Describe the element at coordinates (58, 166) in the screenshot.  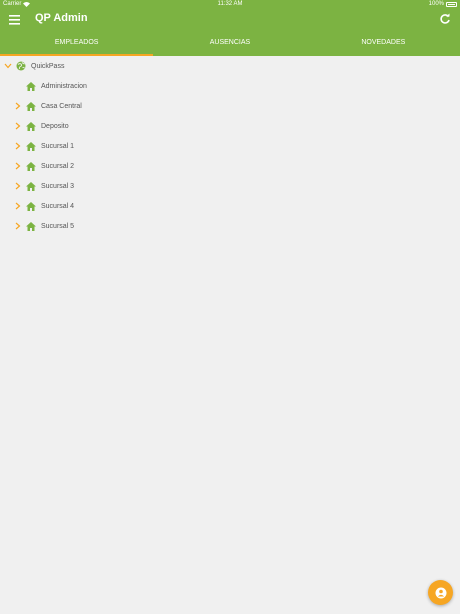
I see `tree-node-label: Sucursal 2` at that location.